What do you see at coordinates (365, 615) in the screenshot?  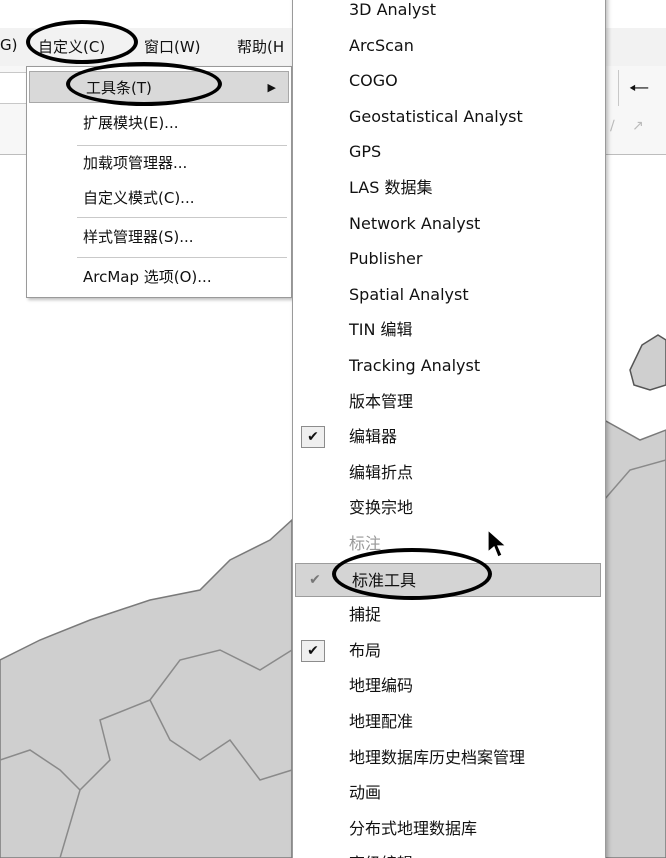 I see `toolbar-menu-item-label: 捕捉` at bounding box center [365, 615].